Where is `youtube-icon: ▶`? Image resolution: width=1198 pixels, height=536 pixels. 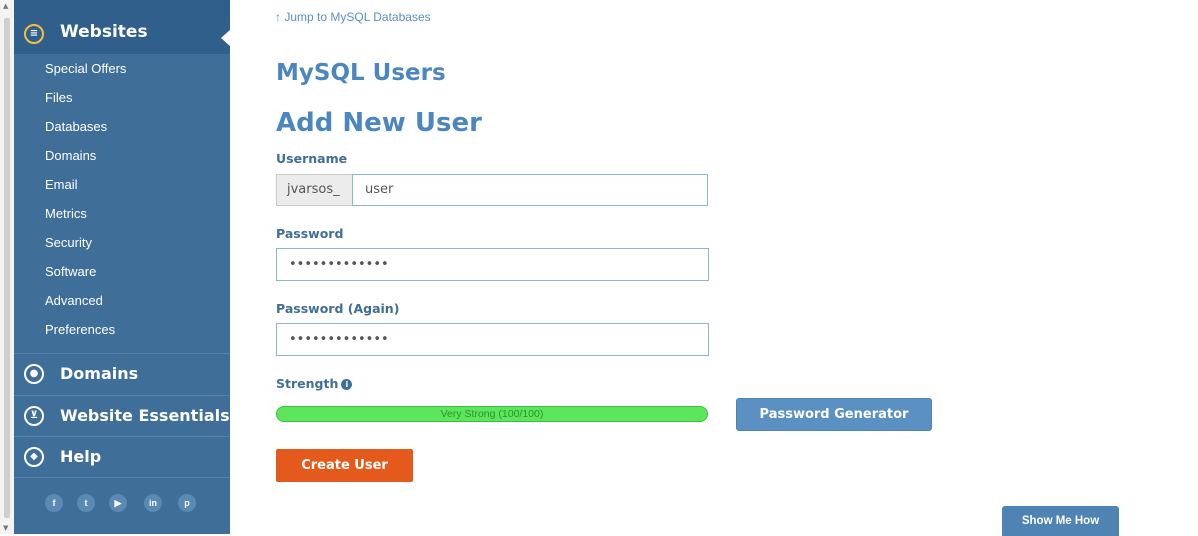 youtube-icon: ▶ is located at coordinates (118, 503).